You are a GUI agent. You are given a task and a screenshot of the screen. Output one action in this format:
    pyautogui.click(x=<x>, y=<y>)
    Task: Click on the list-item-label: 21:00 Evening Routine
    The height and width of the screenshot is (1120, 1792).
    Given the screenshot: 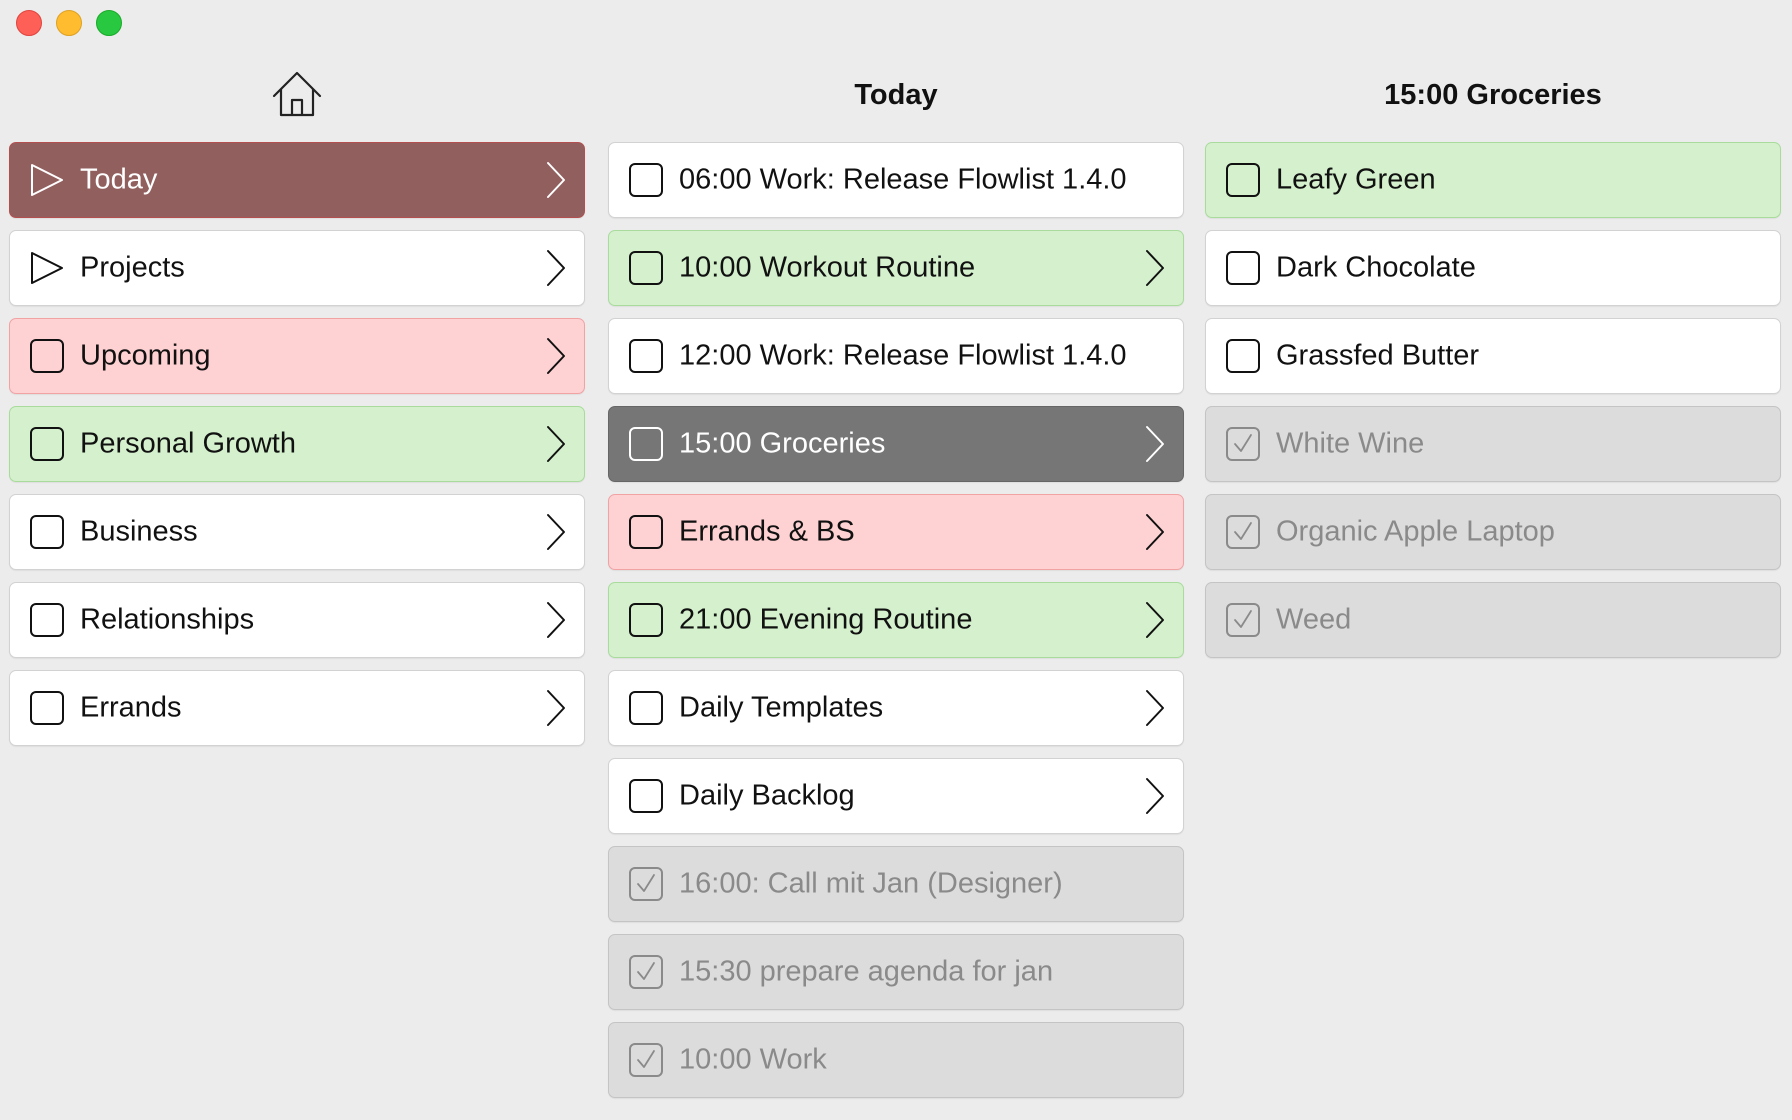 What is the action you would take?
    pyautogui.click(x=826, y=619)
    